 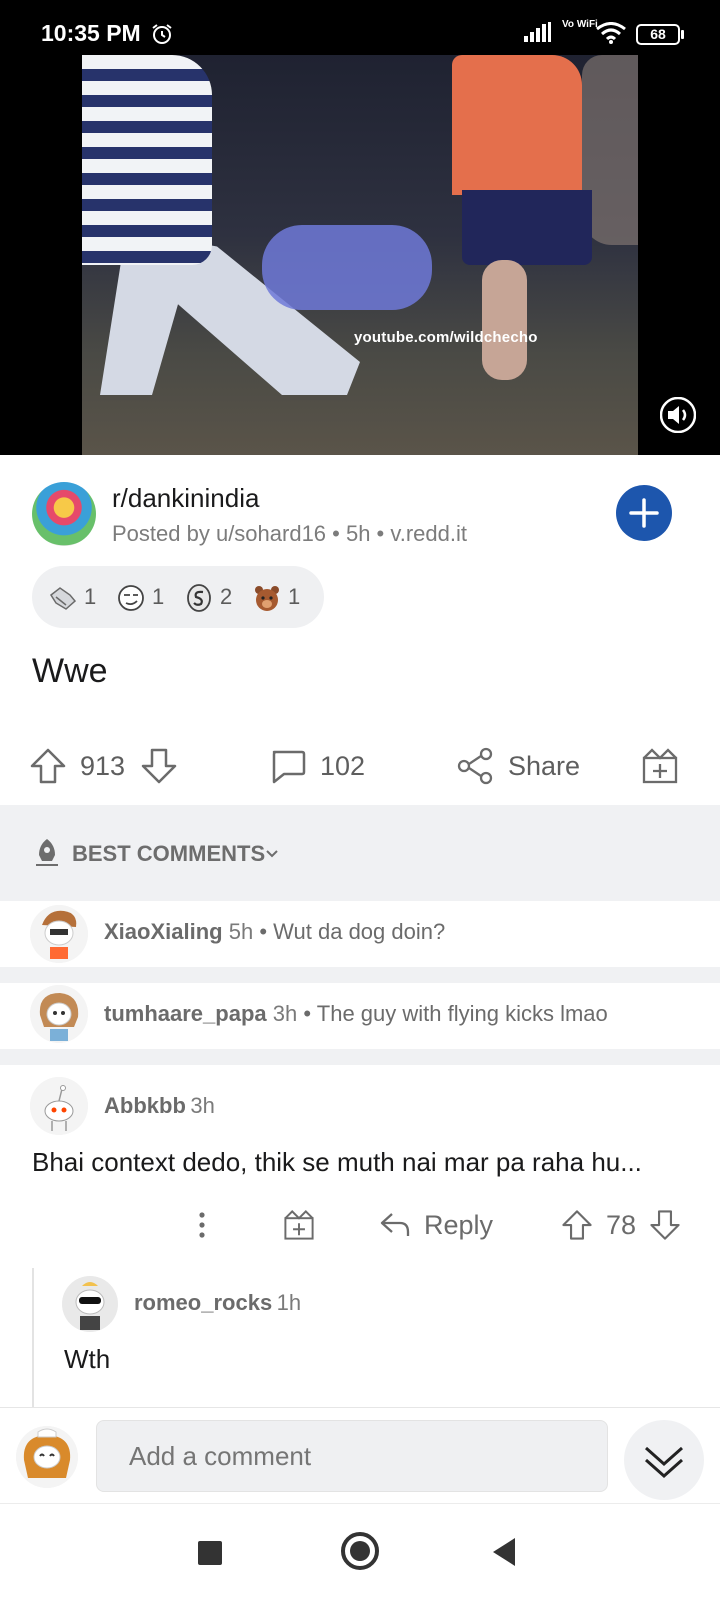 I want to click on post-meta: Posted by u/sohard16 • 5h • v.redd.it, so click(x=289, y=533).